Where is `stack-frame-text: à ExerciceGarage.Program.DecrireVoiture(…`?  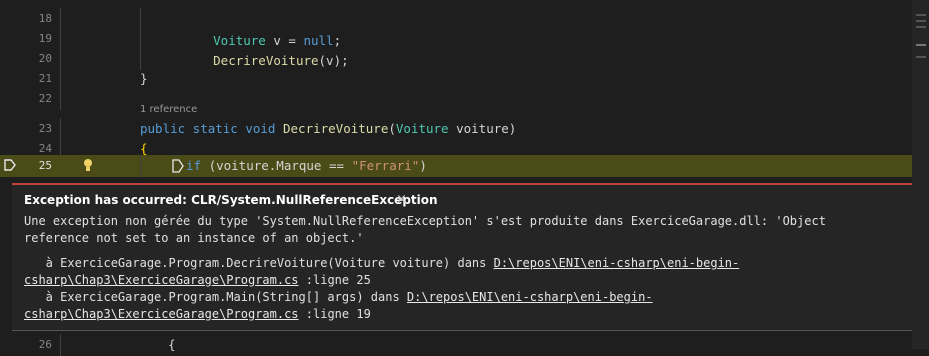
stack-frame-text: à ExerciceGarage.Program.DecrireVoiture(… is located at coordinates (259, 263).